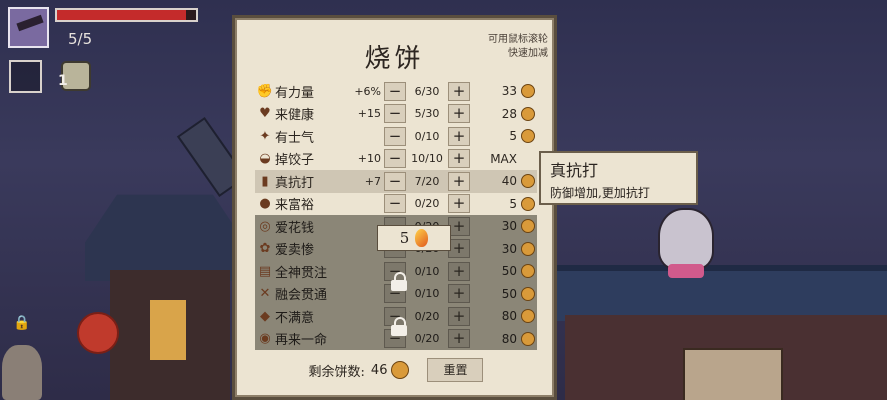 The image size is (887, 400). Describe the element at coordinates (265, 294) in the screenshot. I see `link-icon: ✕` at that location.